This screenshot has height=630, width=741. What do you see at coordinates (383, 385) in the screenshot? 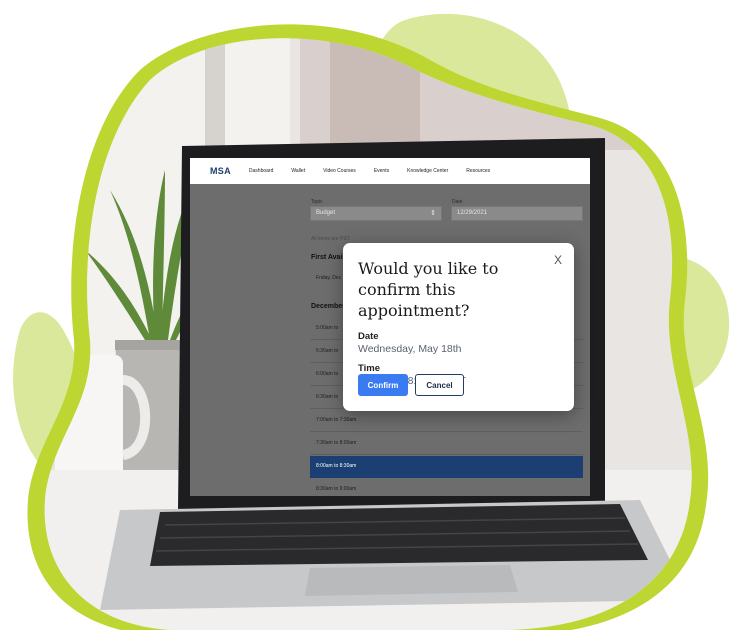
I see `confirm-button: Confirm` at bounding box center [383, 385].